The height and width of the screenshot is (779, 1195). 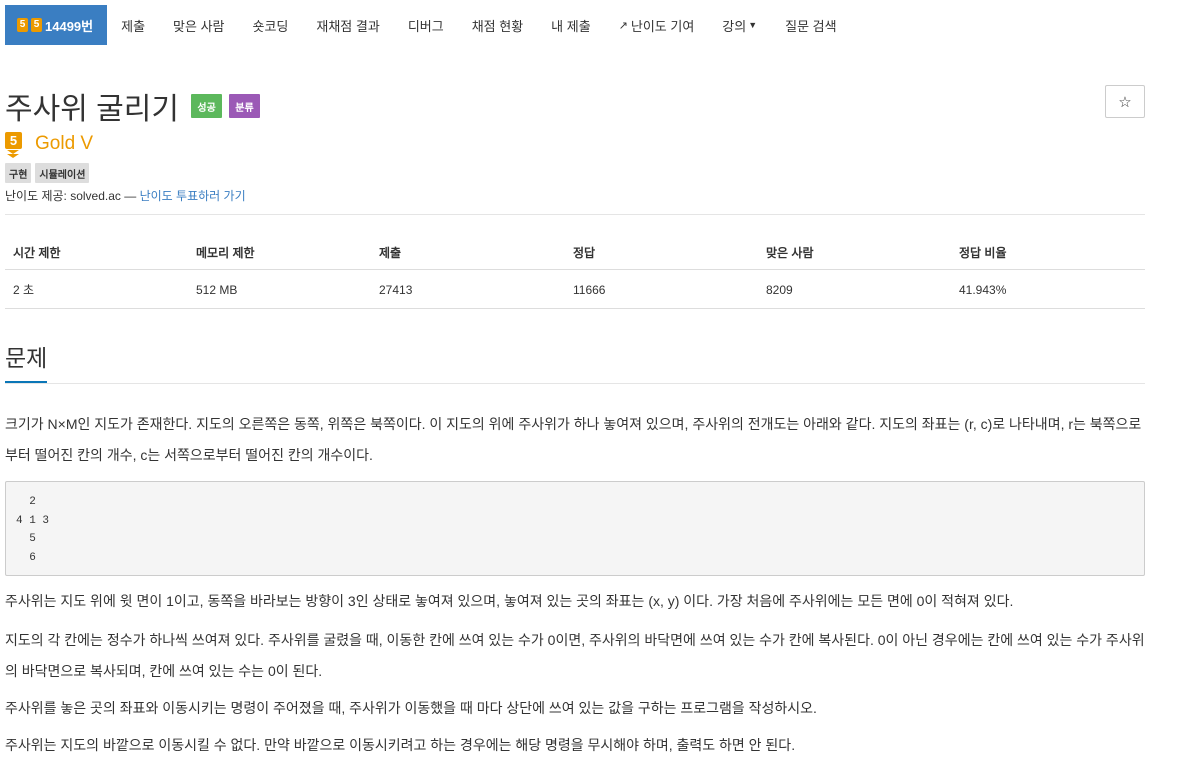 What do you see at coordinates (1048, 252) in the screenshot?
I see `header-accept-ratio: 정답 비율` at bounding box center [1048, 252].